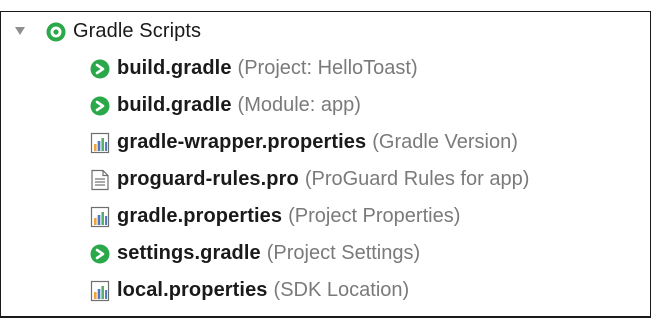  What do you see at coordinates (200, 216) in the screenshot?
I see `file-name: gradle.properties` at bounding box center [200, 216].